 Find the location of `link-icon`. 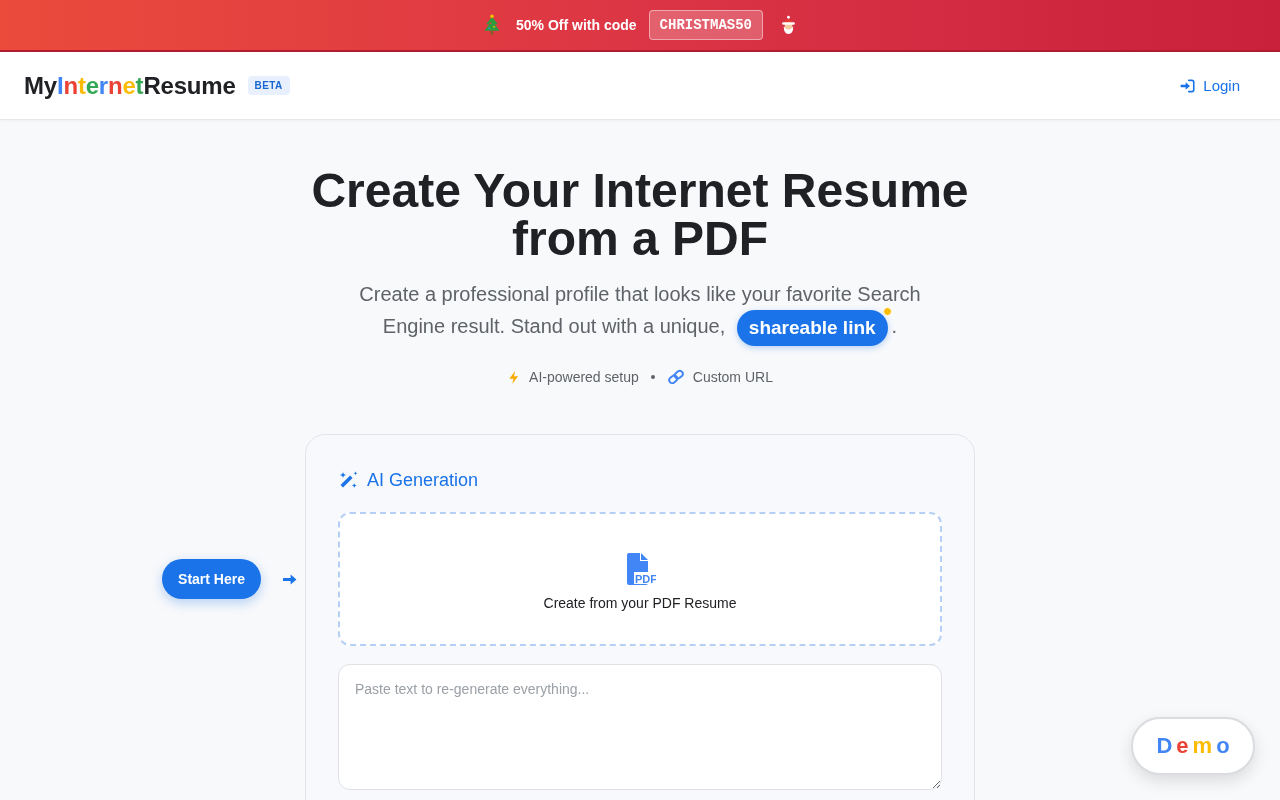

link-icon is located at coordinates (675, 377).